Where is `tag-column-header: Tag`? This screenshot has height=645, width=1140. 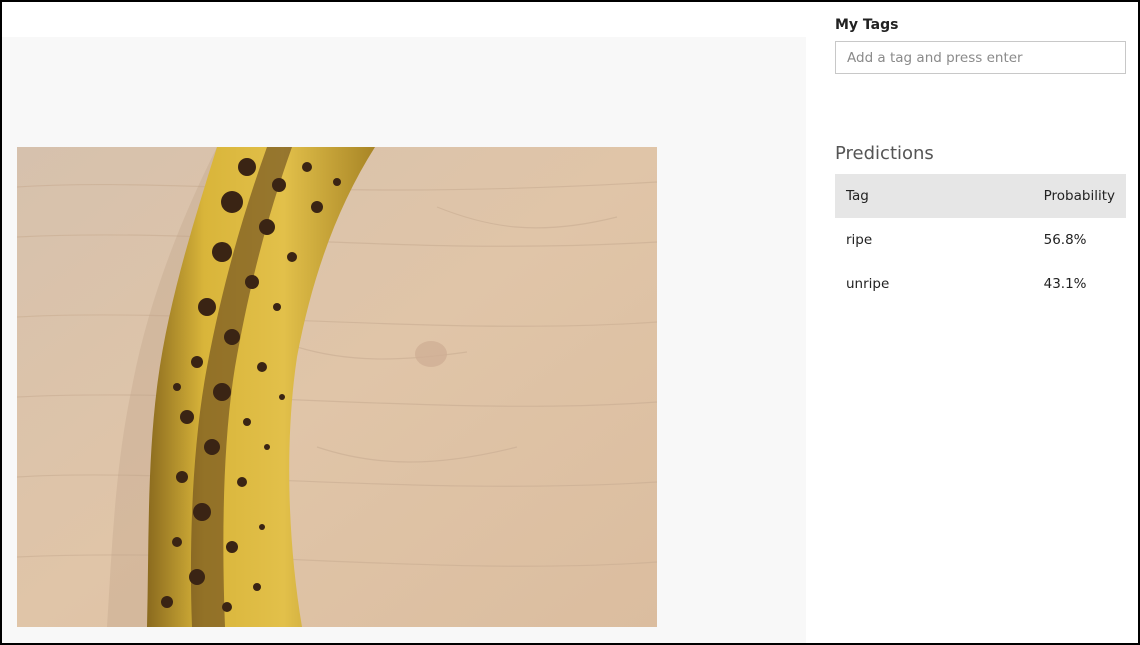 tag-column-header: Tag is located at coordinates (934, 196).